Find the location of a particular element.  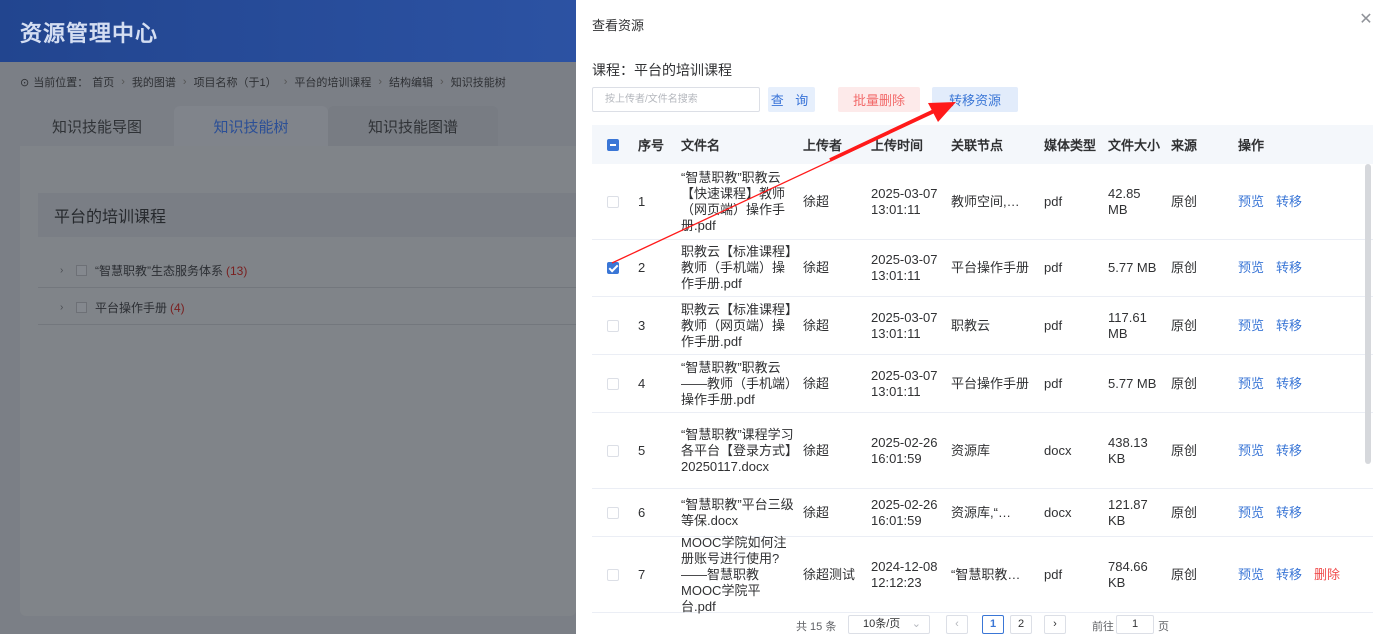

breadcrumb-item: 结构编辑 is located at coordinates (411, 82).